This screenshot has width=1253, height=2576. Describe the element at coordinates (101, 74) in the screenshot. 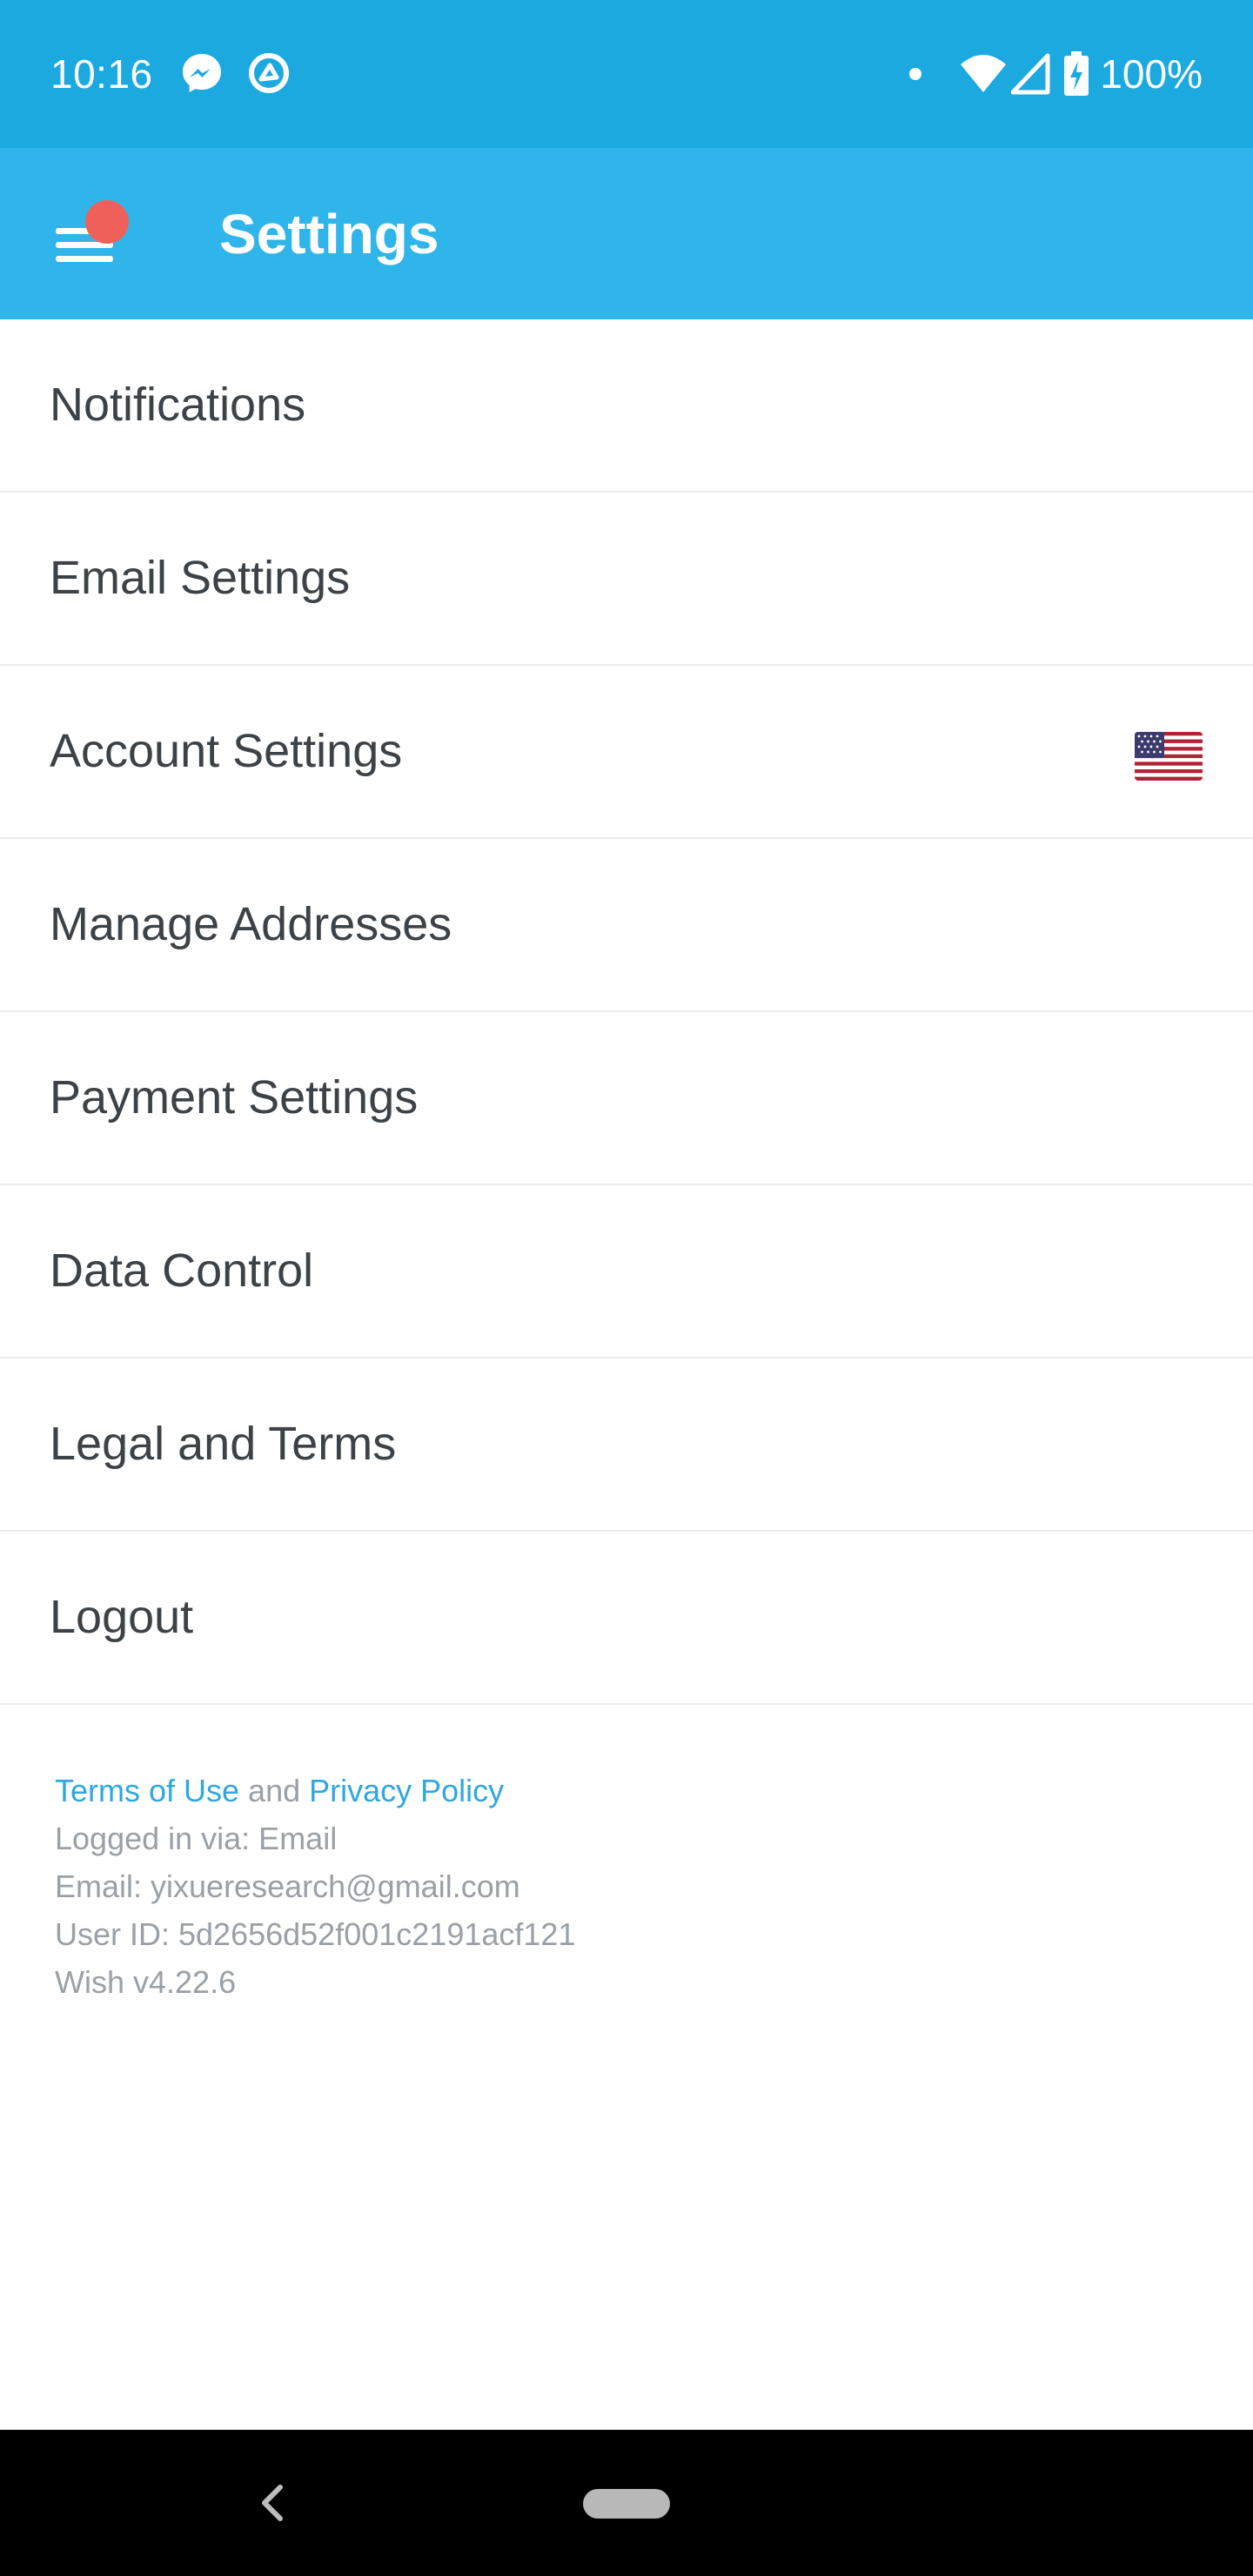

I see `status-time: 10:16` at that location.